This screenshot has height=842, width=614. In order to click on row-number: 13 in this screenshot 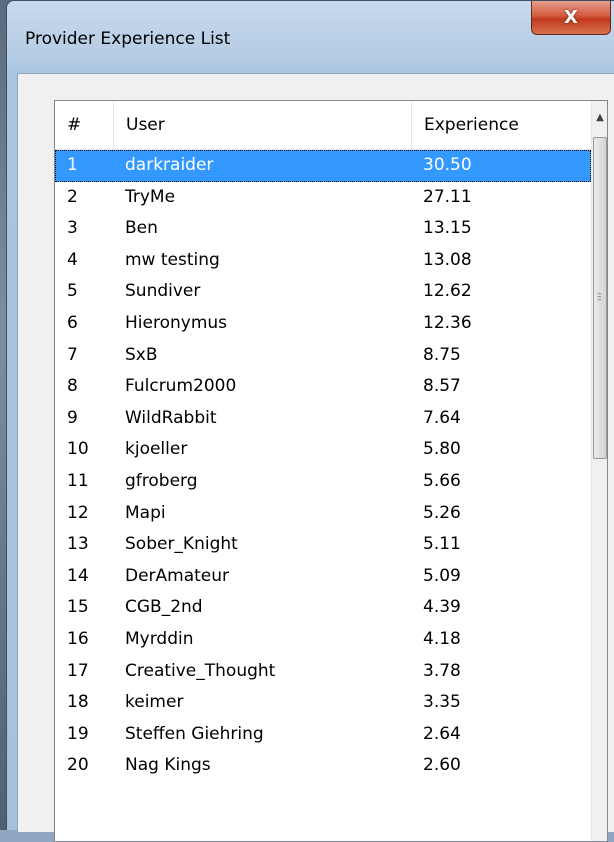, I will do `click(78, 544)`.